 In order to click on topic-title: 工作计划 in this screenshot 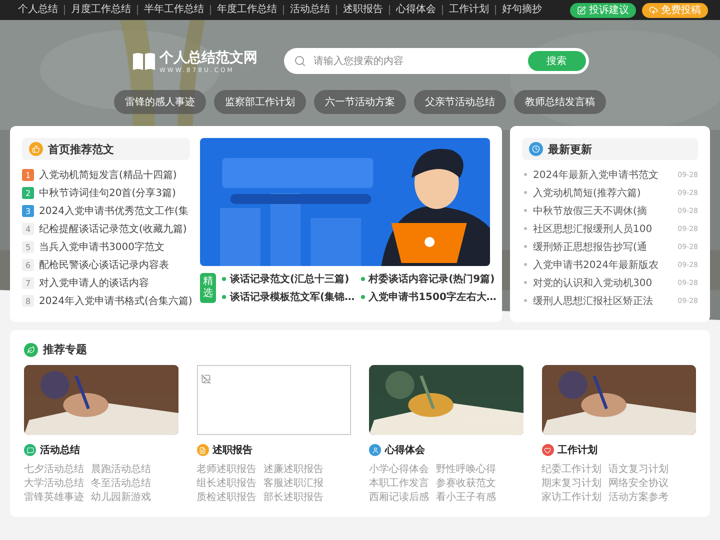, I will do `click(578, 450)`.